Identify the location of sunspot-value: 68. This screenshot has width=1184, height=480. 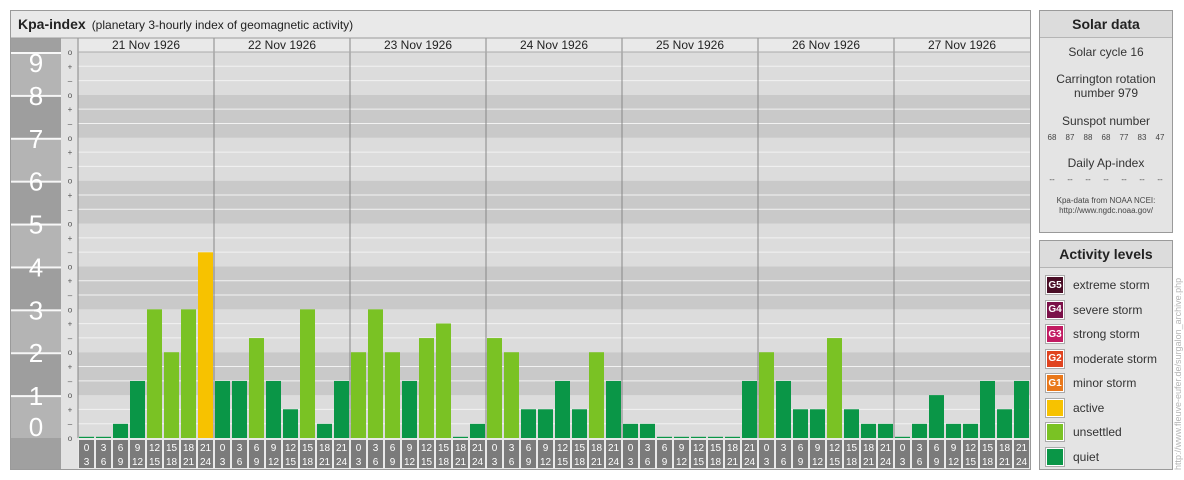
(1106, 137).